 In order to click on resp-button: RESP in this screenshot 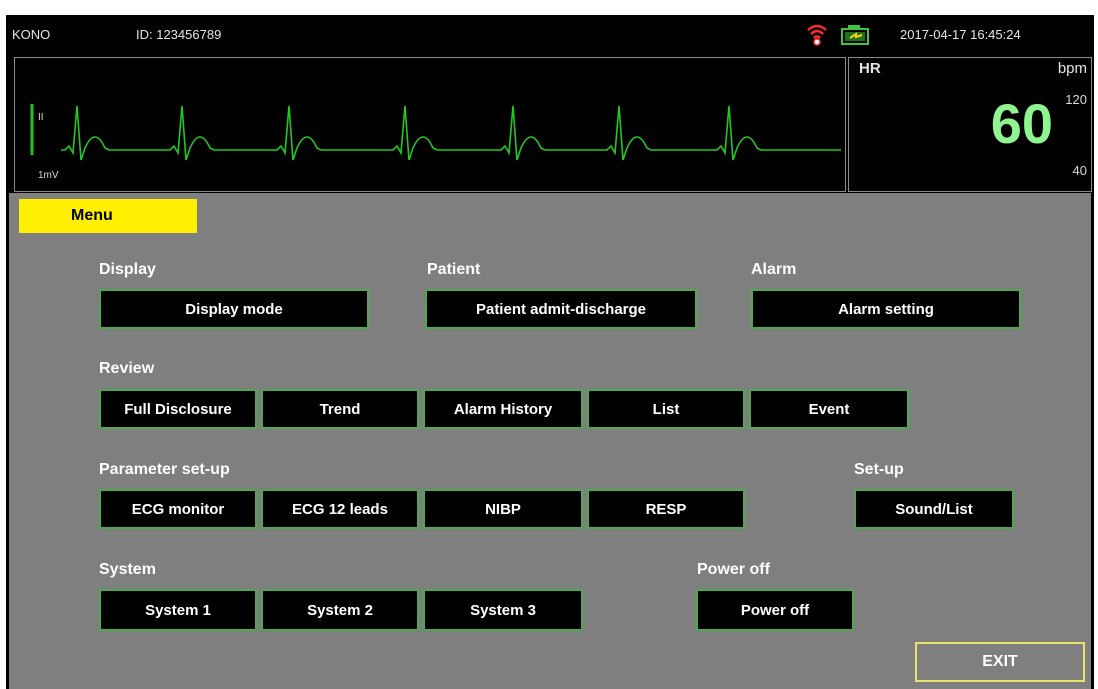, I will do `click(666, 509)`.